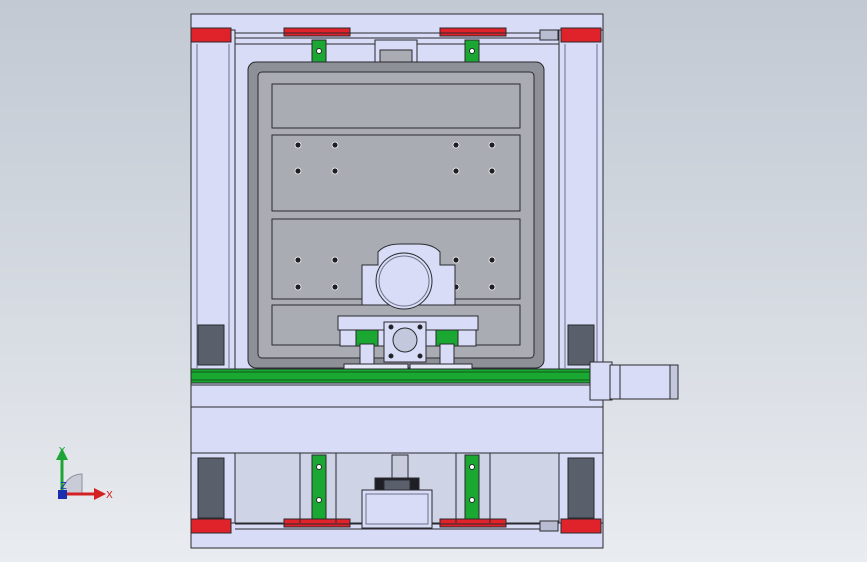 The width and height of the screenshot is (867, 562). Describe the element at coordinates (397, 509) in the screenshot. I see `lower-motor` at that location.